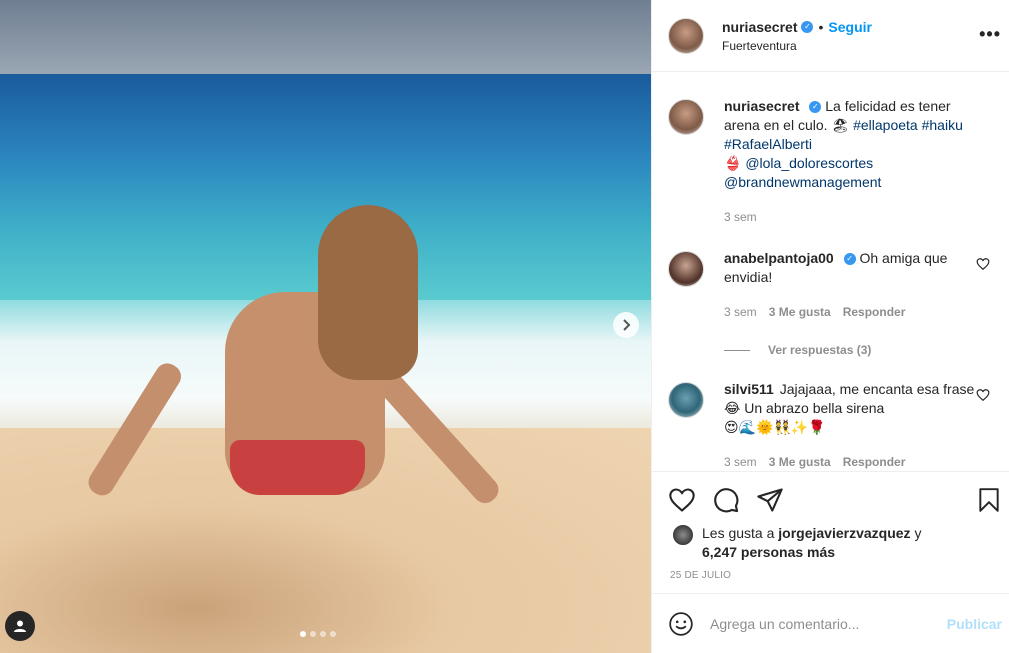 The width and height of the screenshot is (1009, 653). I want to click on location-link: Fuerteventura, so click(797, 46).